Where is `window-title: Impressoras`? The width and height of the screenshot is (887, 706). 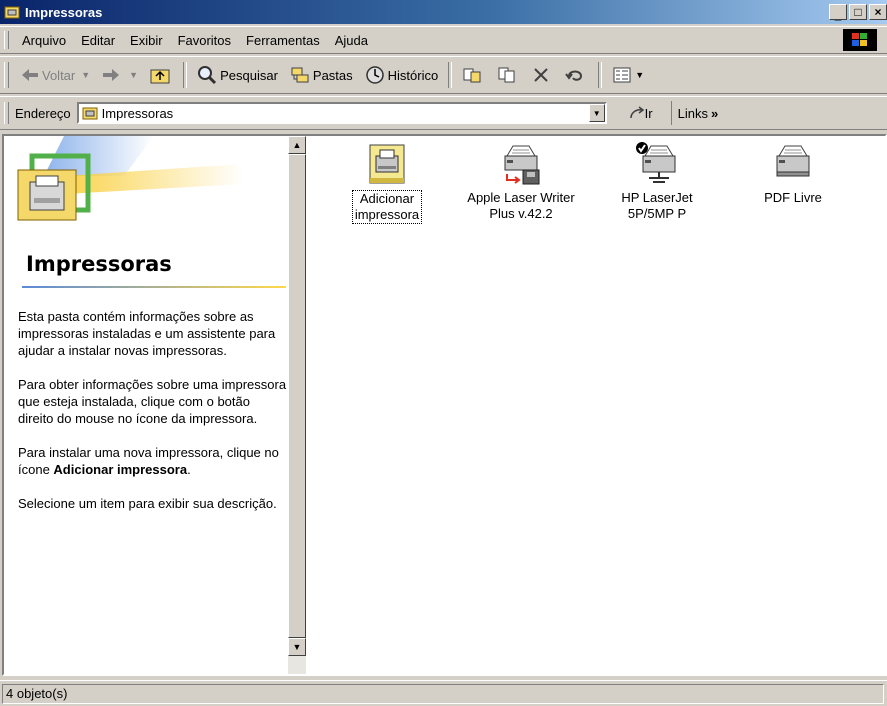
window-title: Impressoras is located at coordinates (64, 12).